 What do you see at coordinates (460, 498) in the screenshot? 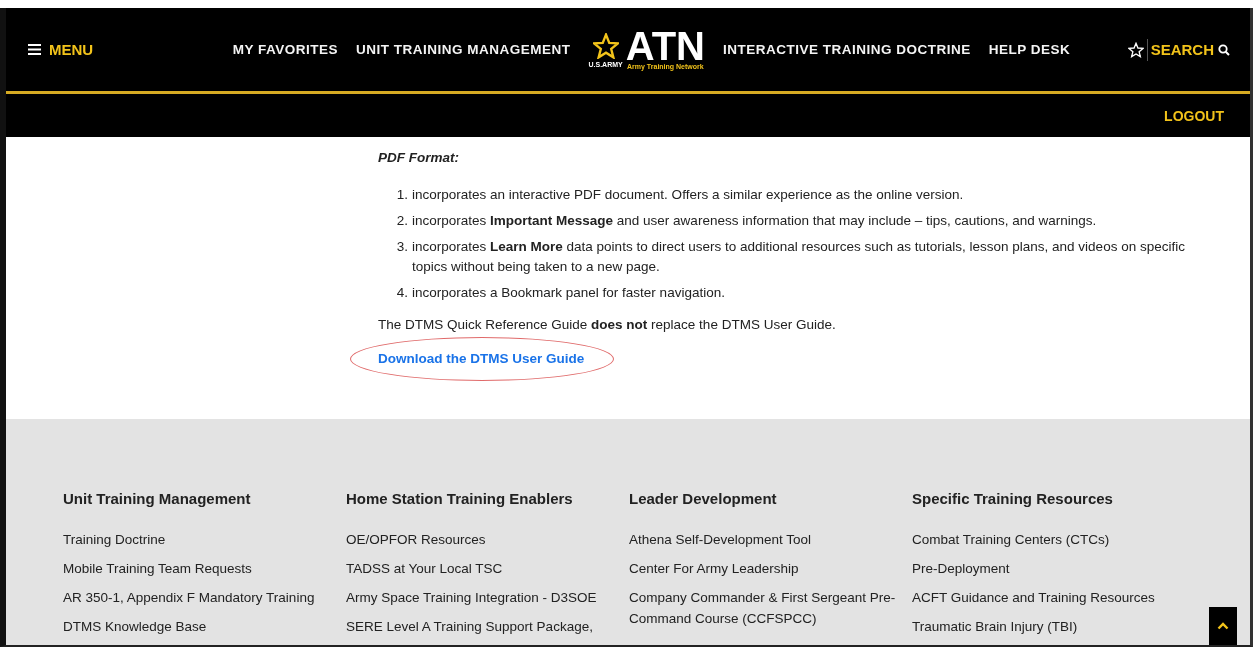
I see `footer-heading: Home Station Training Enablers` at bounding box center [460, 498].